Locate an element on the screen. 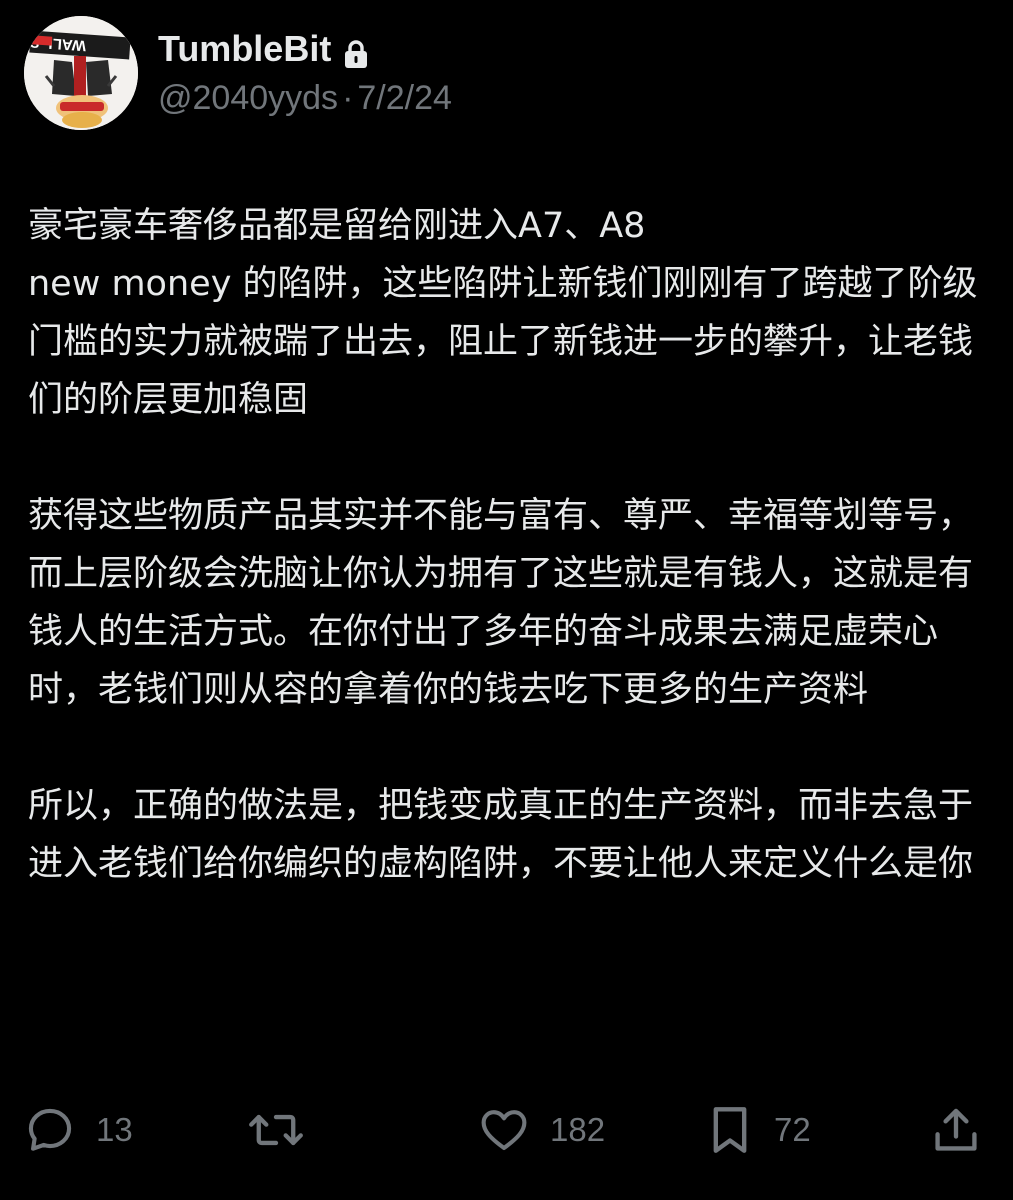 This screenshot has height=1200, width=1013. avatar-image: WALL ST is located at coordinates (81, 73).